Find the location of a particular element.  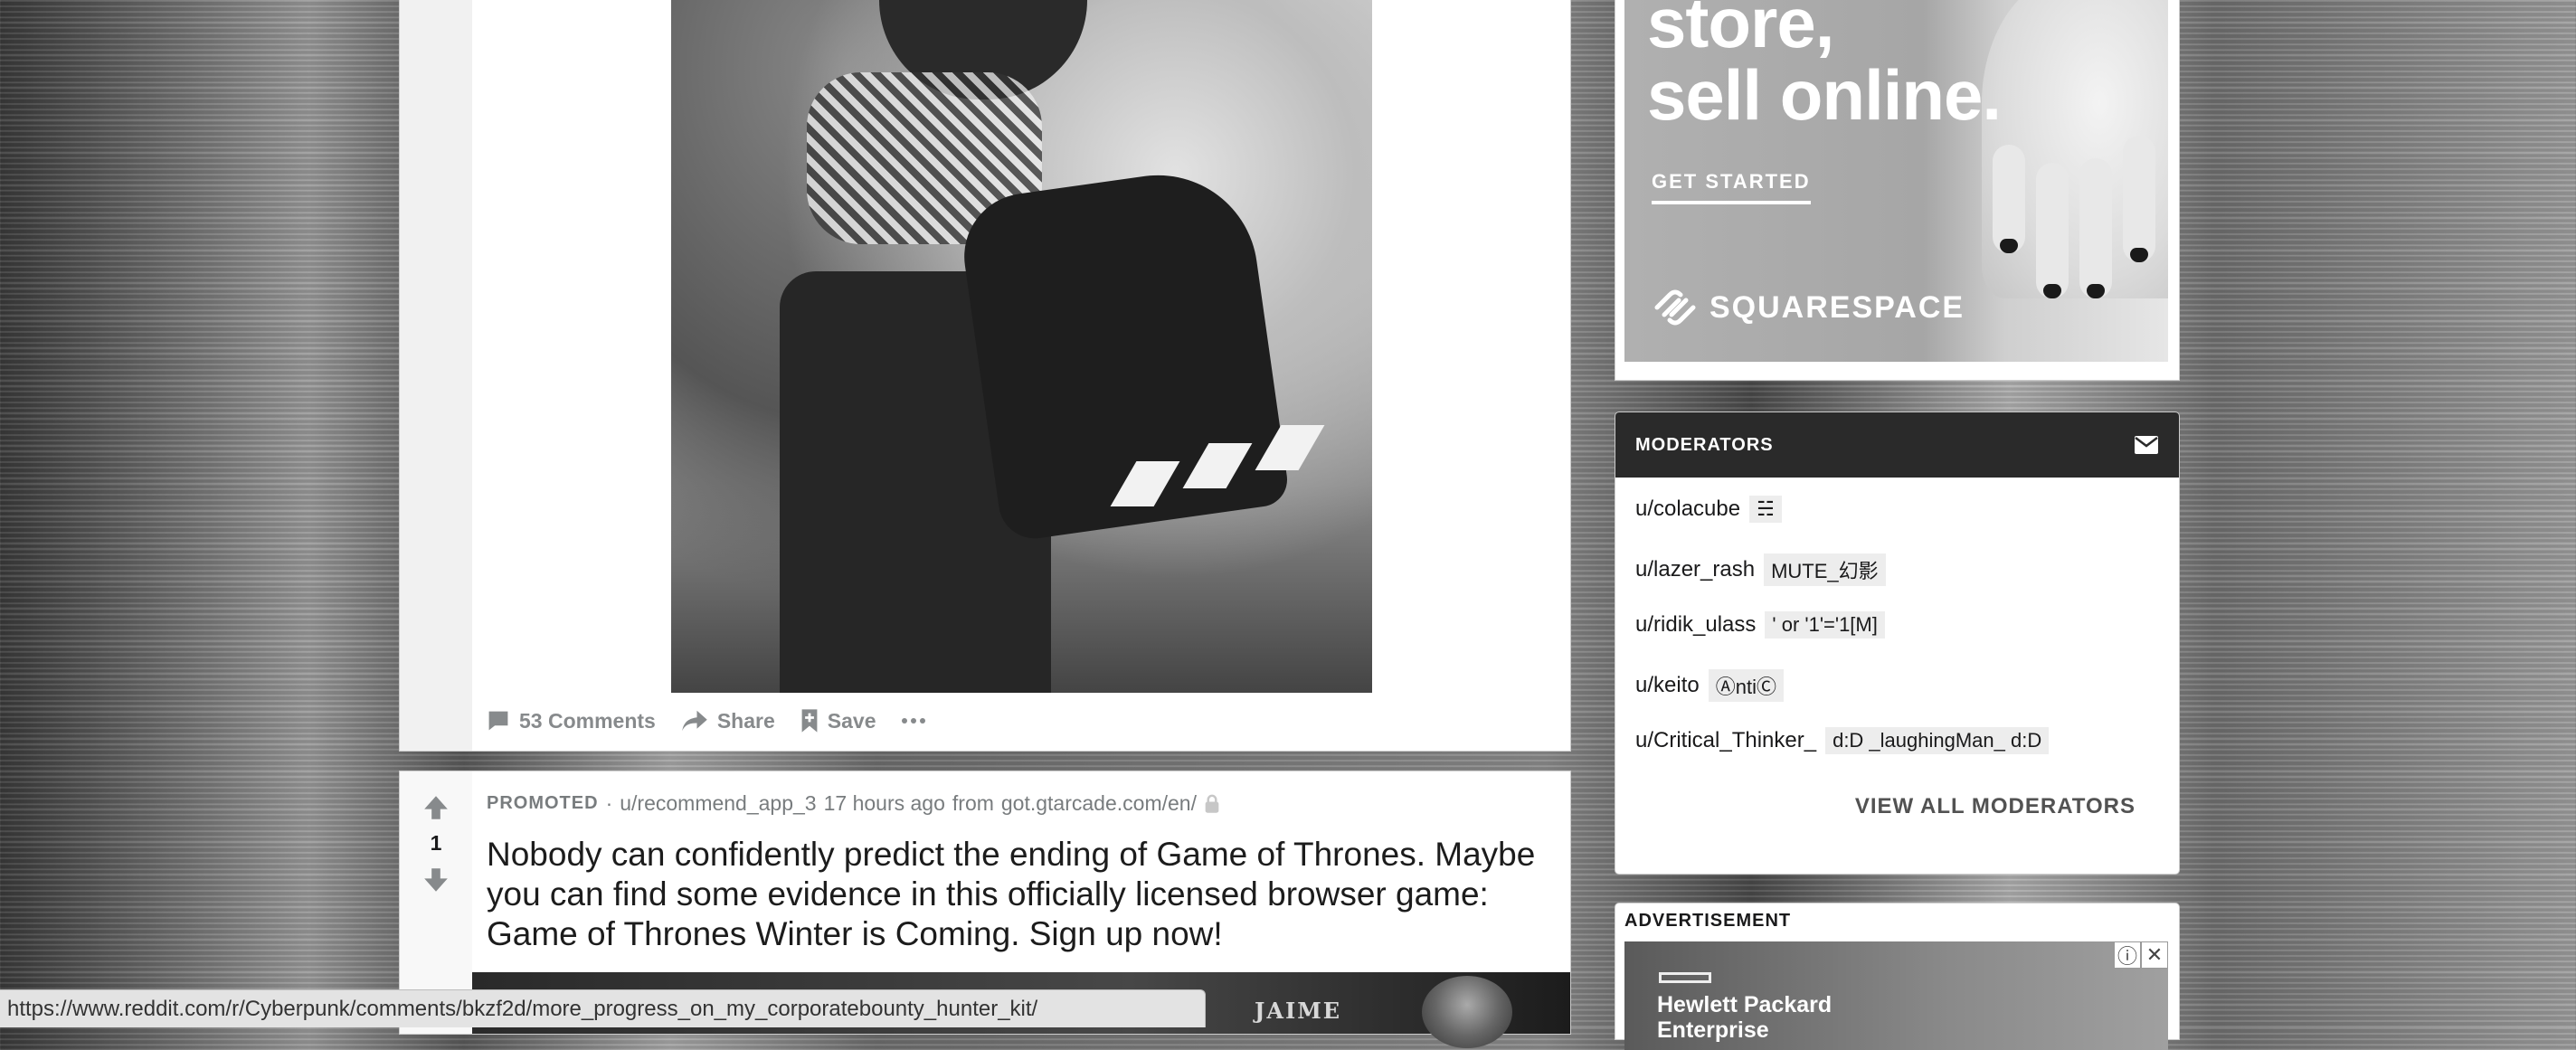

ad-headline-line2: sell online. is located at coordinates (1825, 95).